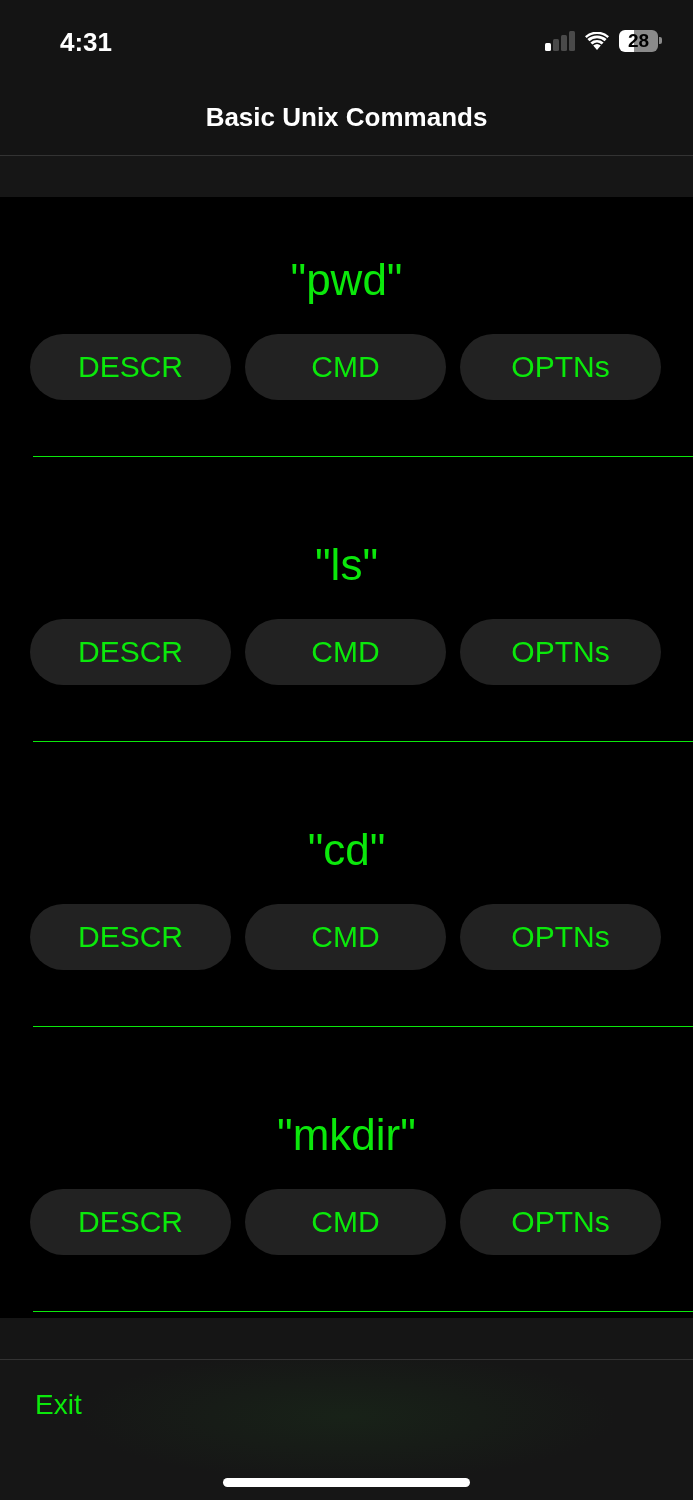  Describe the element at coordinates (58, 1405) in the screenshot. I see `exit-button: Exit` at that location.